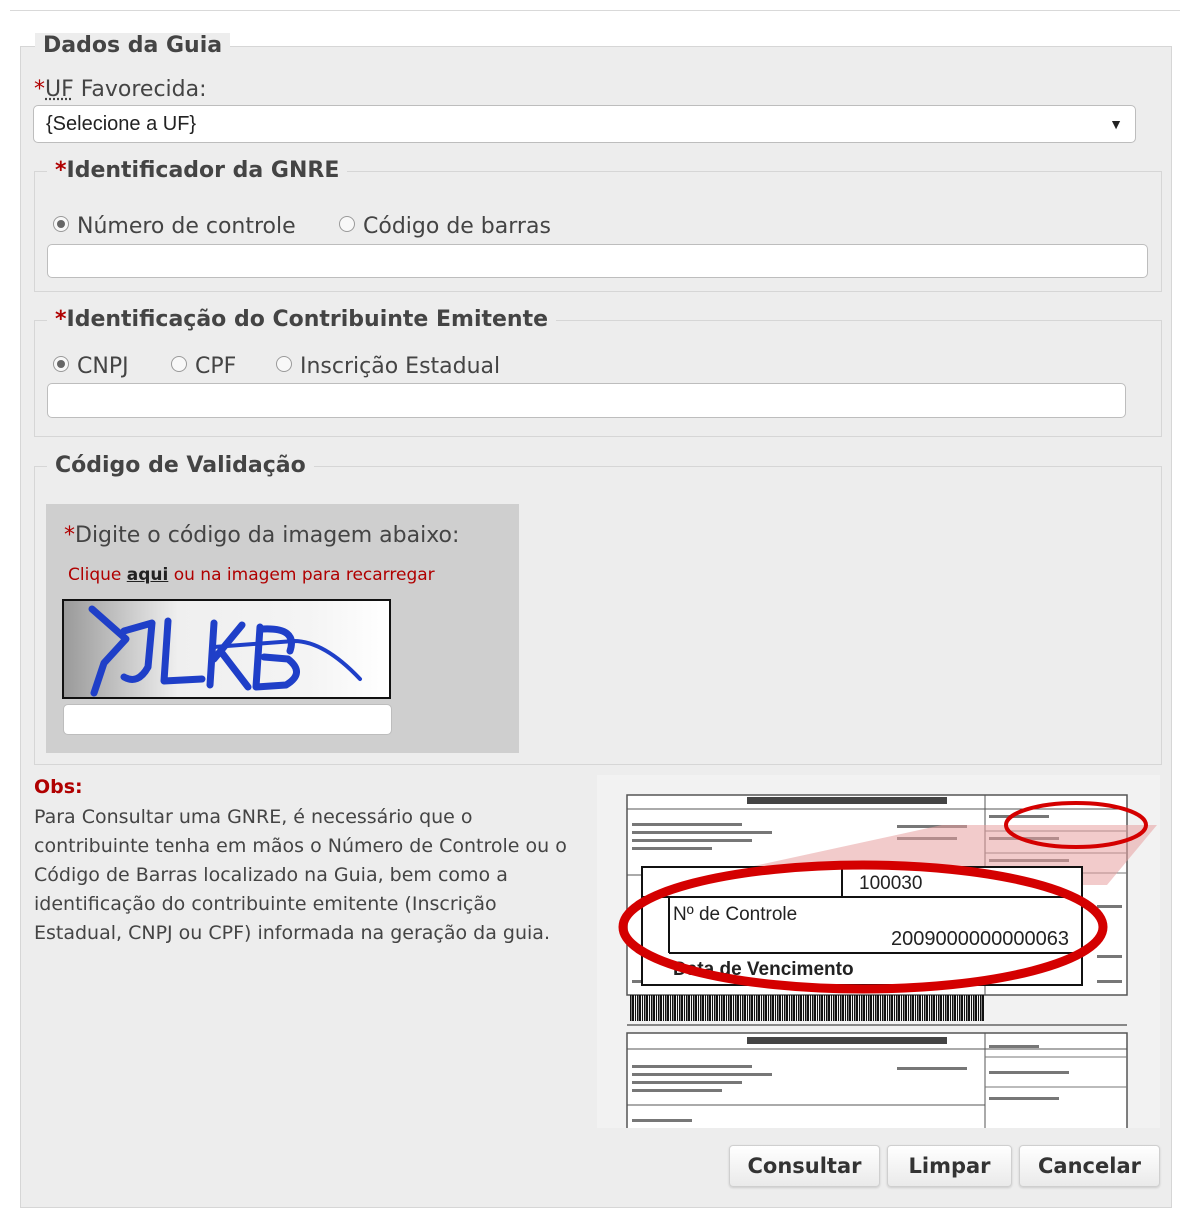 The width and height of the screenshot is (1182, 1216). Describe the element at coordinates (595, 10) in the screenshot. I see `top-divider` at that location.